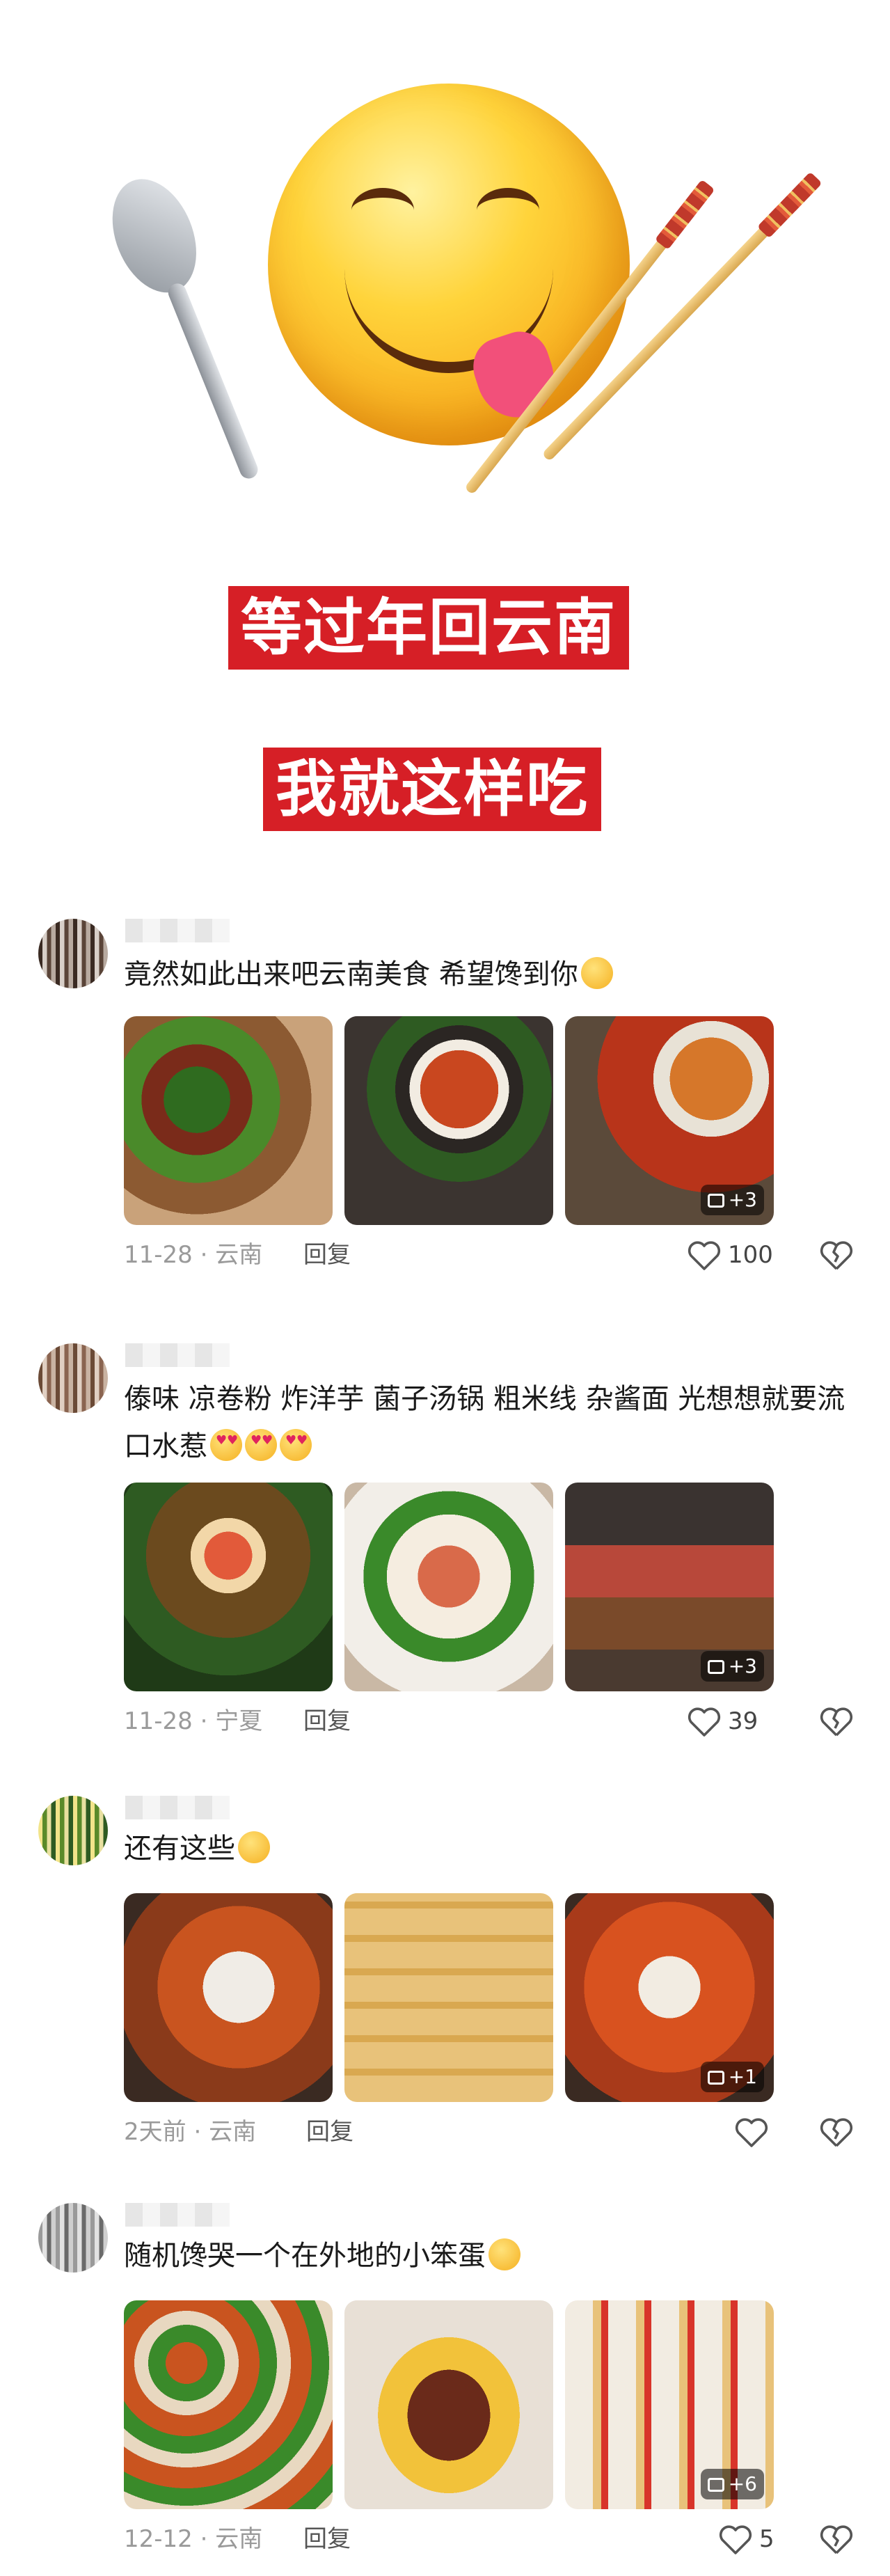 This screenshot has width=890, height=2576. Describe the element at coordinates (193, 2539) in the screenshot. I see `time-location: 12-12 · 云南` at that location.